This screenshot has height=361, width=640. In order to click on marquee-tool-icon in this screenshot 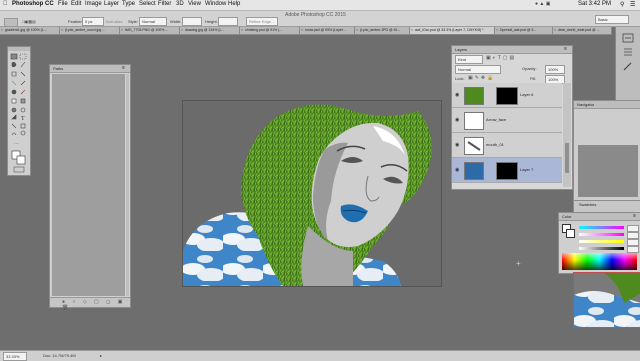, I will do `click(23, 56)`.